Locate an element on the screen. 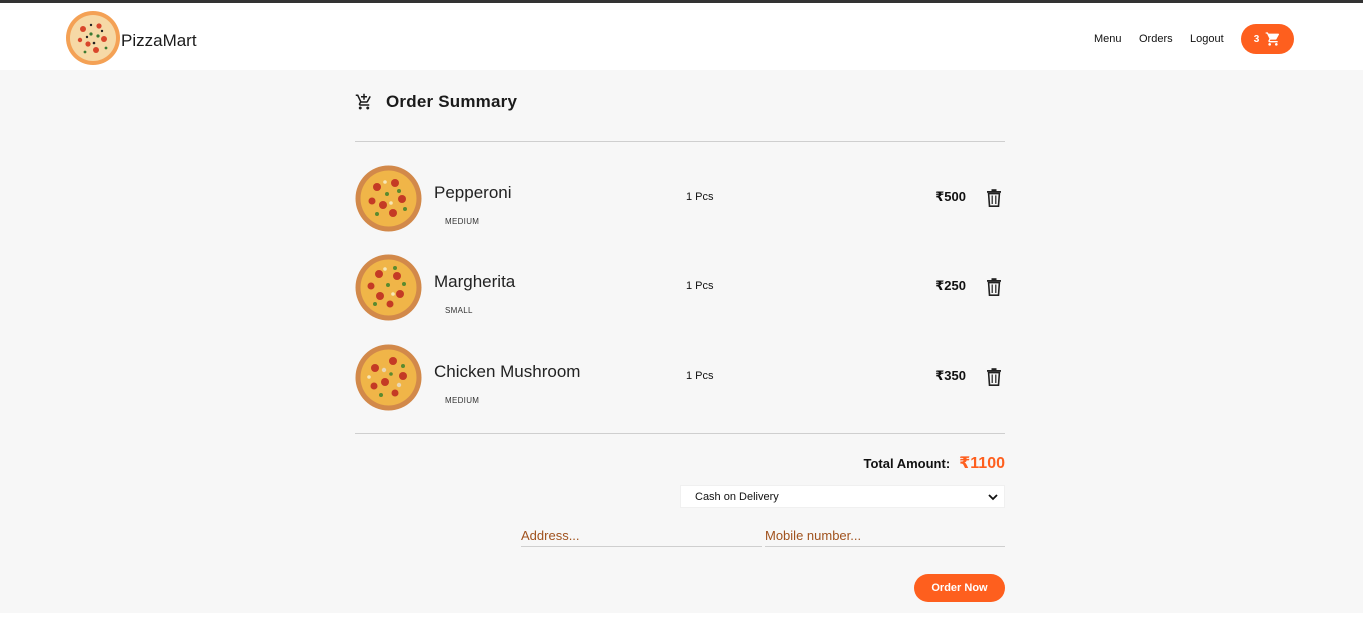  page-title: Order Summary is located at coordinates (452, 101).